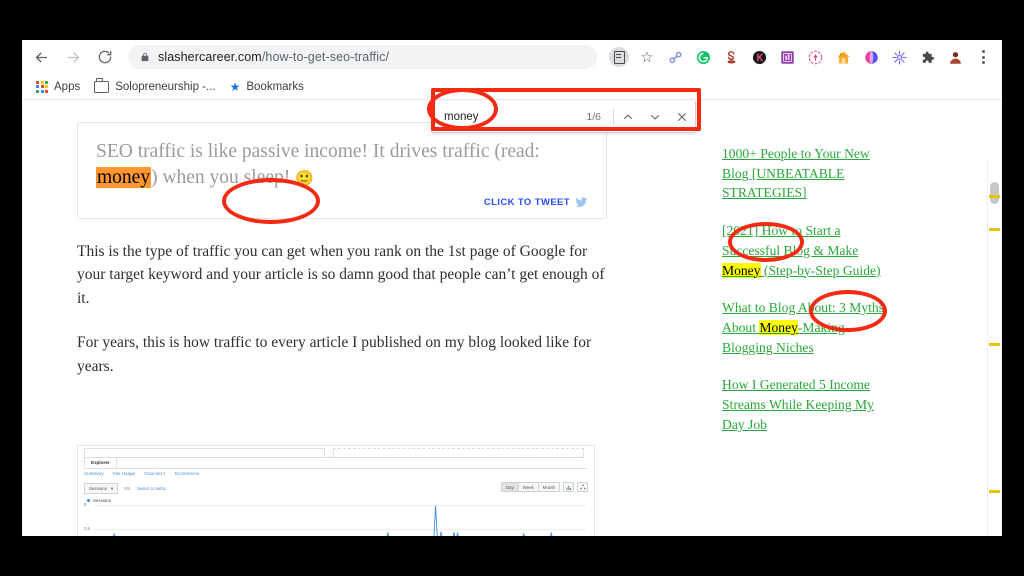  Describe the element at coordinates (94, 473) in the screenshot. I see `ga-subtab-summary: Summary` at that location.